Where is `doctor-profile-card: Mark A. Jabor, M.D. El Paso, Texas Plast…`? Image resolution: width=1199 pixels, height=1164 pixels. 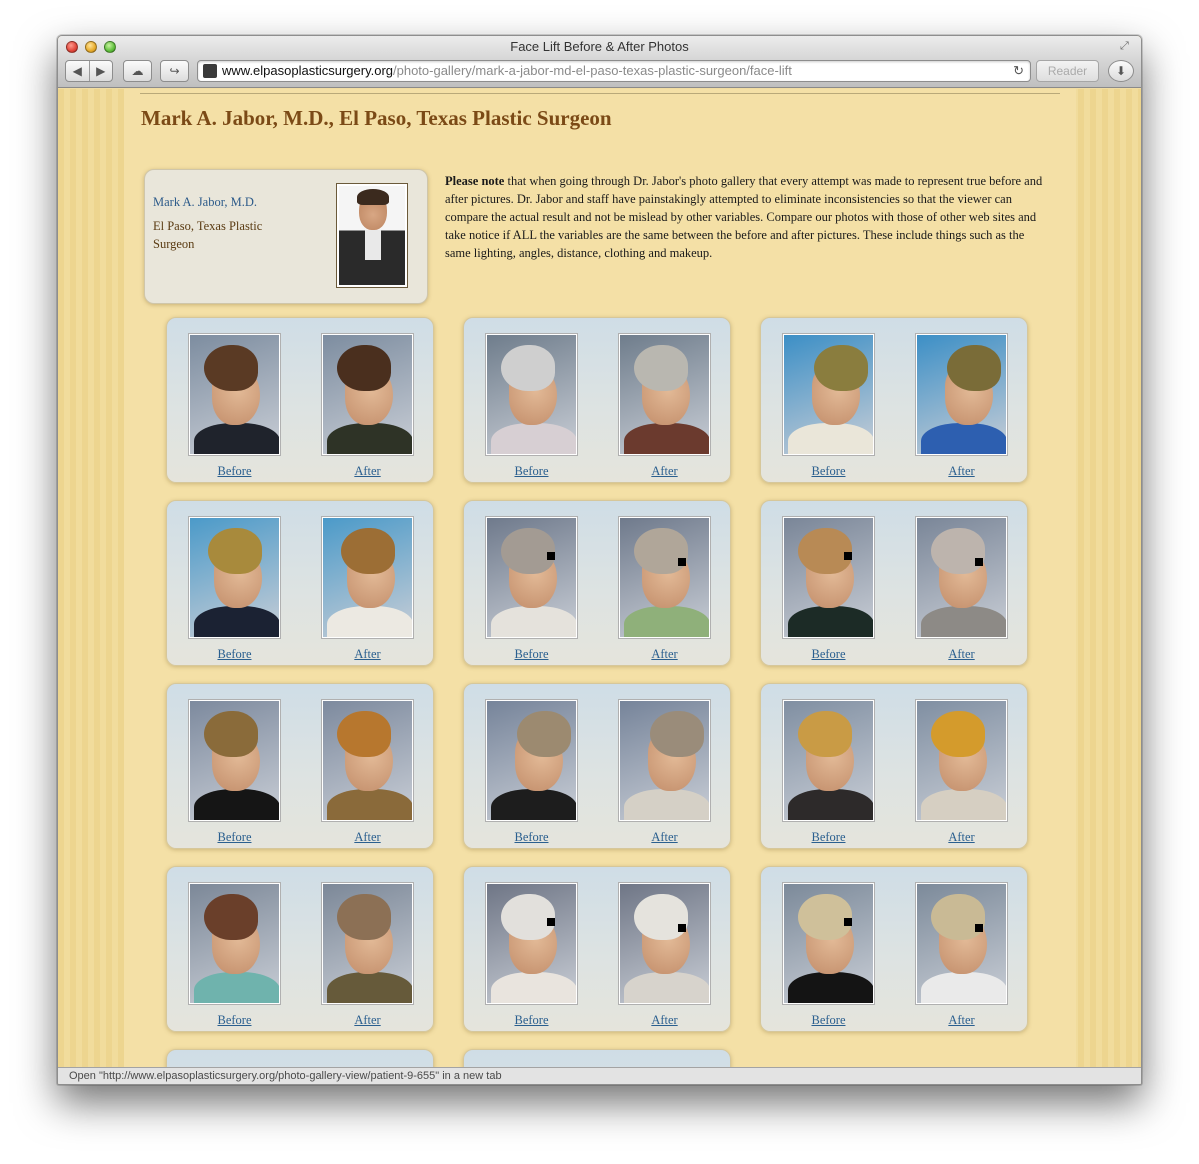 doctor-profile-card: Mark A. Jabor, M.D. El Paso, Texas Plast… is located at coordinates (286, 236).